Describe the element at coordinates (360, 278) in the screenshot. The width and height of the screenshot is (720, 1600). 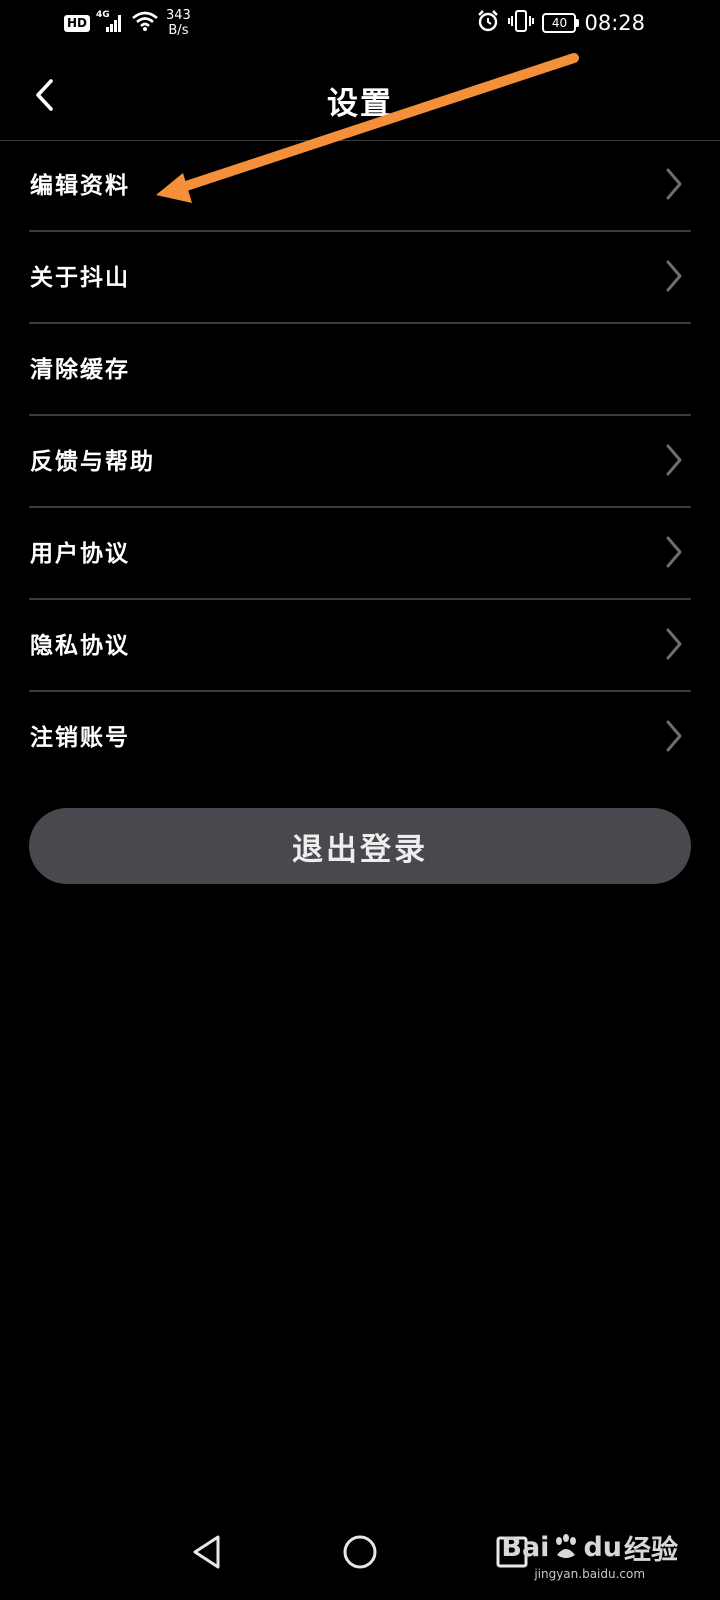
I see `menu-item-about: 关于抖山` at that location.